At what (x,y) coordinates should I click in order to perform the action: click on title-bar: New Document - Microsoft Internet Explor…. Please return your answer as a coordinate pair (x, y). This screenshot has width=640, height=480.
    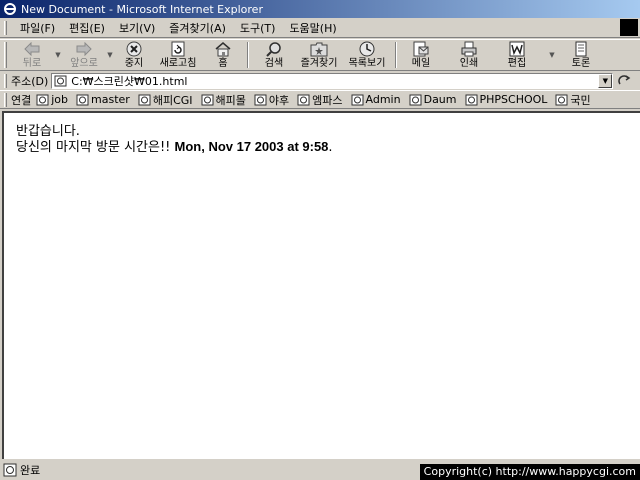
    Looking at the image, I should click on (320, 9).